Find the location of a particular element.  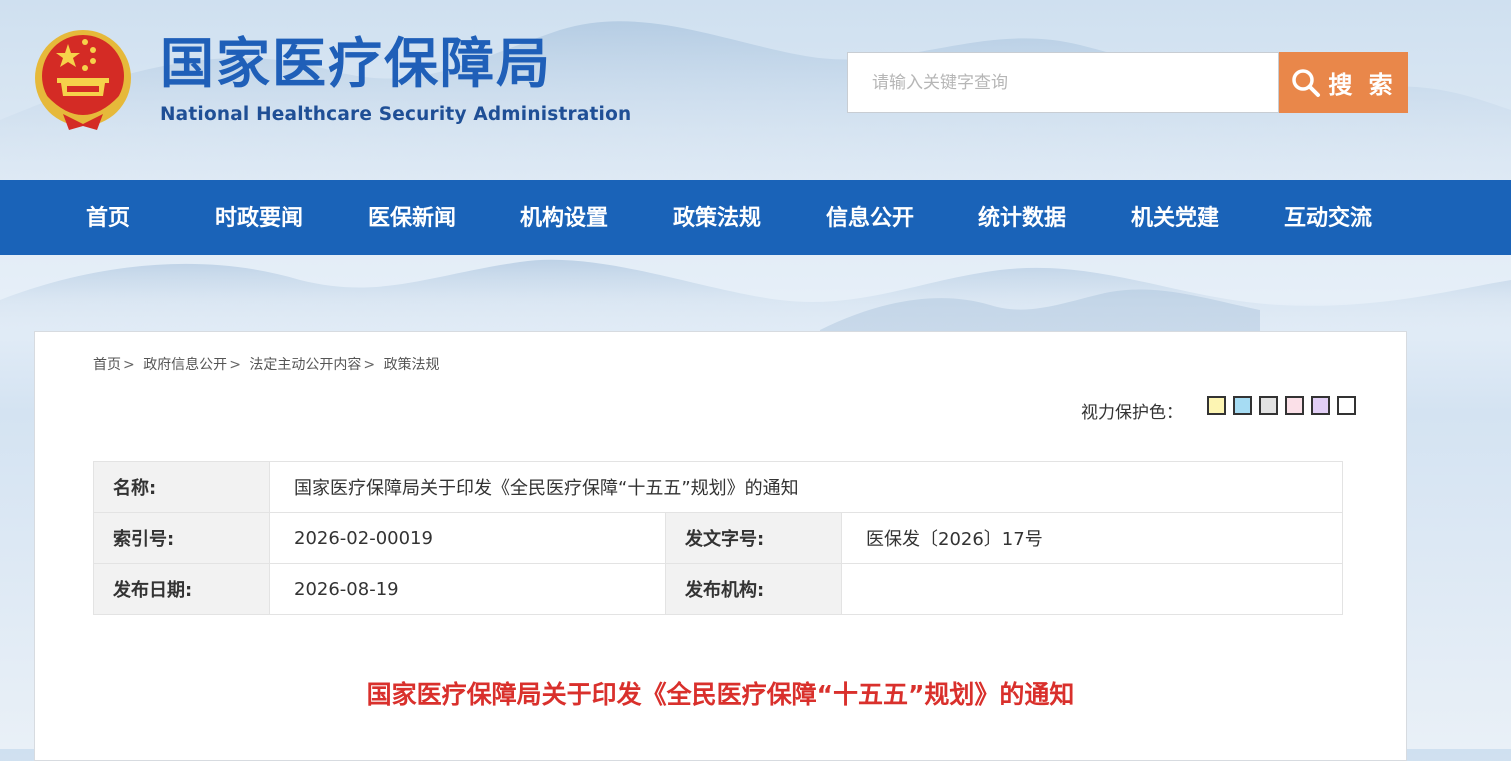

nav-item-politics-news: 时政要闻 is located at coordinates (259, 217).